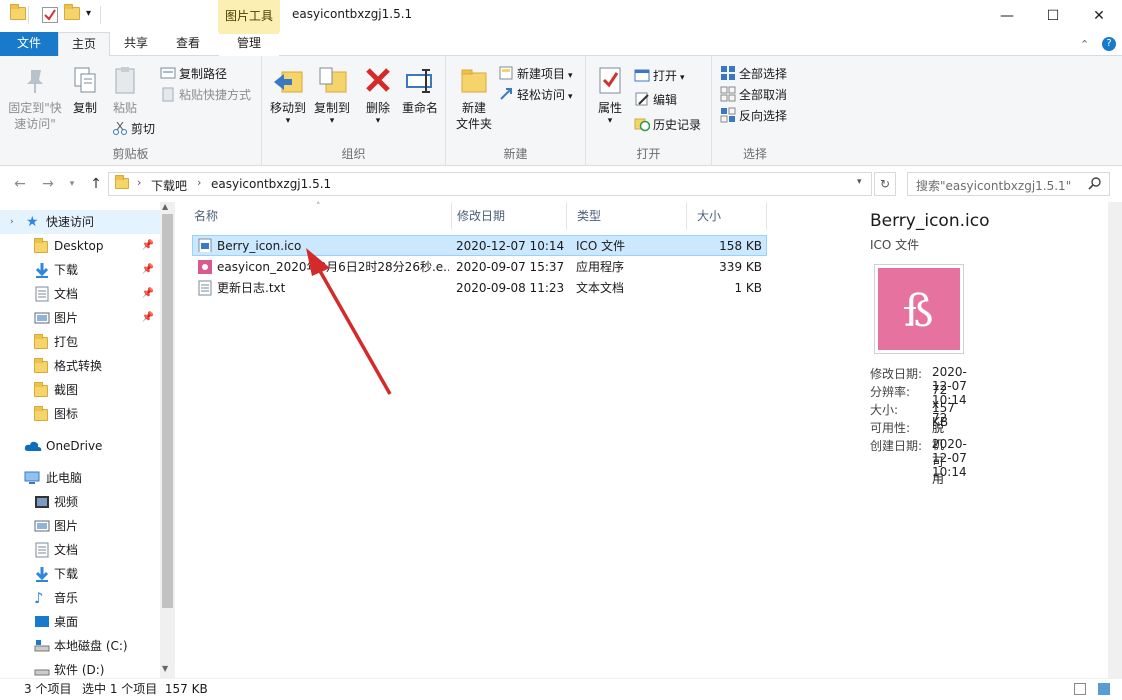 Image resolution: width=1122 pixels, height=700 pixels. I want to click on column-header-size: 大小, so click(727, 216).